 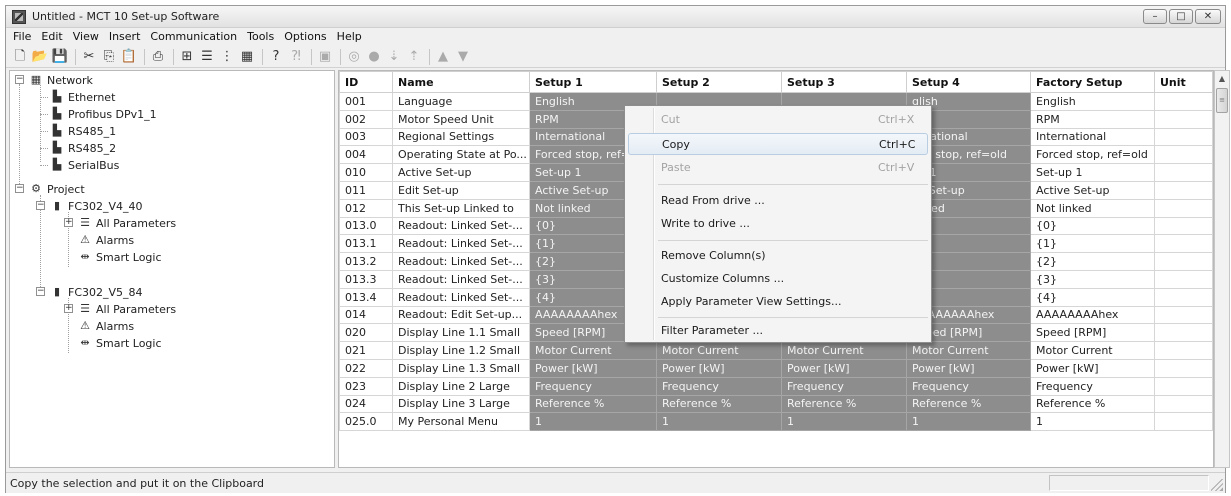 I want to click on new-icon: 🗋, so click(x=20, y=57).